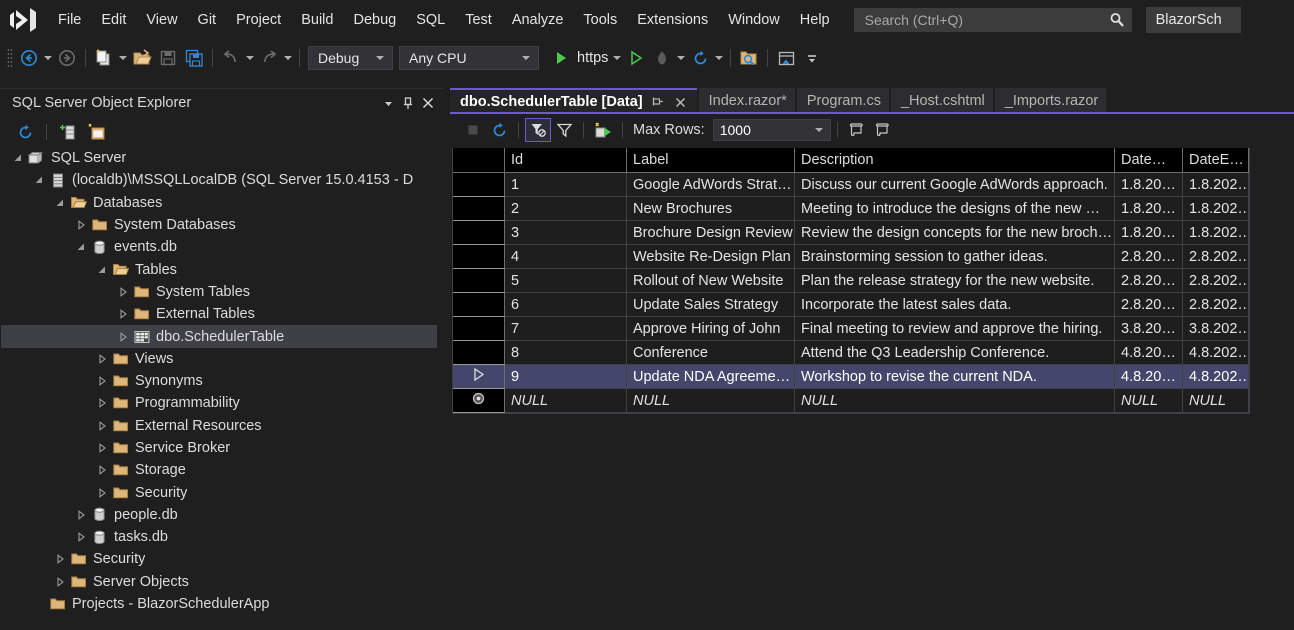  What do you see at coordinates (658, 102) in the screenshot?
I see `pin-icon` at bounding box center [658, 102].